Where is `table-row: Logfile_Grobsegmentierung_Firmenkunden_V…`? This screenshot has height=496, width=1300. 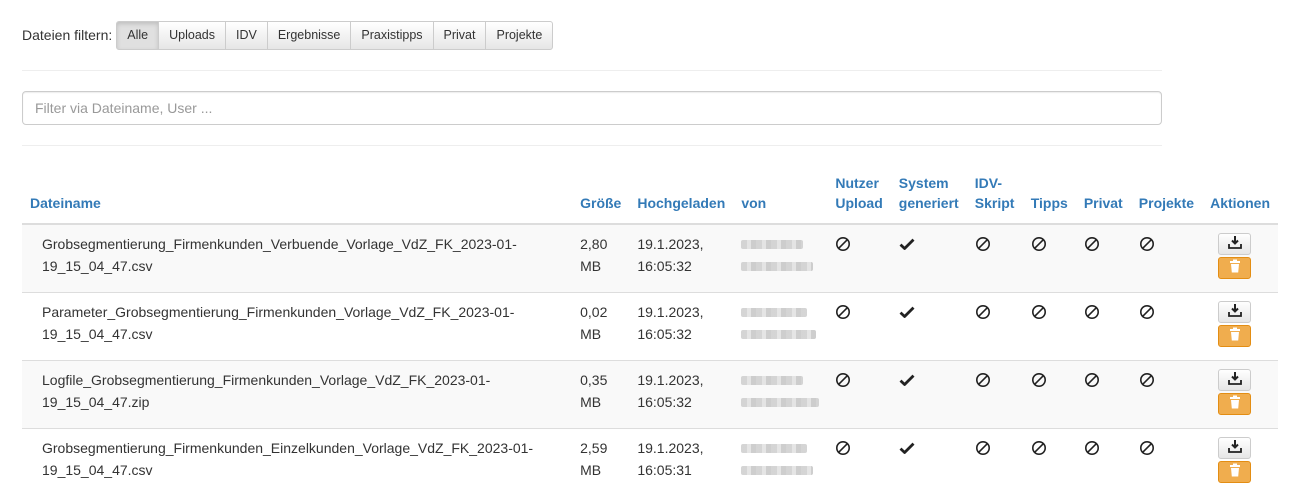
table-row: Logfile_Grobsegmentierung_Firmenkunden_V… is located at coordinates (650, 395).